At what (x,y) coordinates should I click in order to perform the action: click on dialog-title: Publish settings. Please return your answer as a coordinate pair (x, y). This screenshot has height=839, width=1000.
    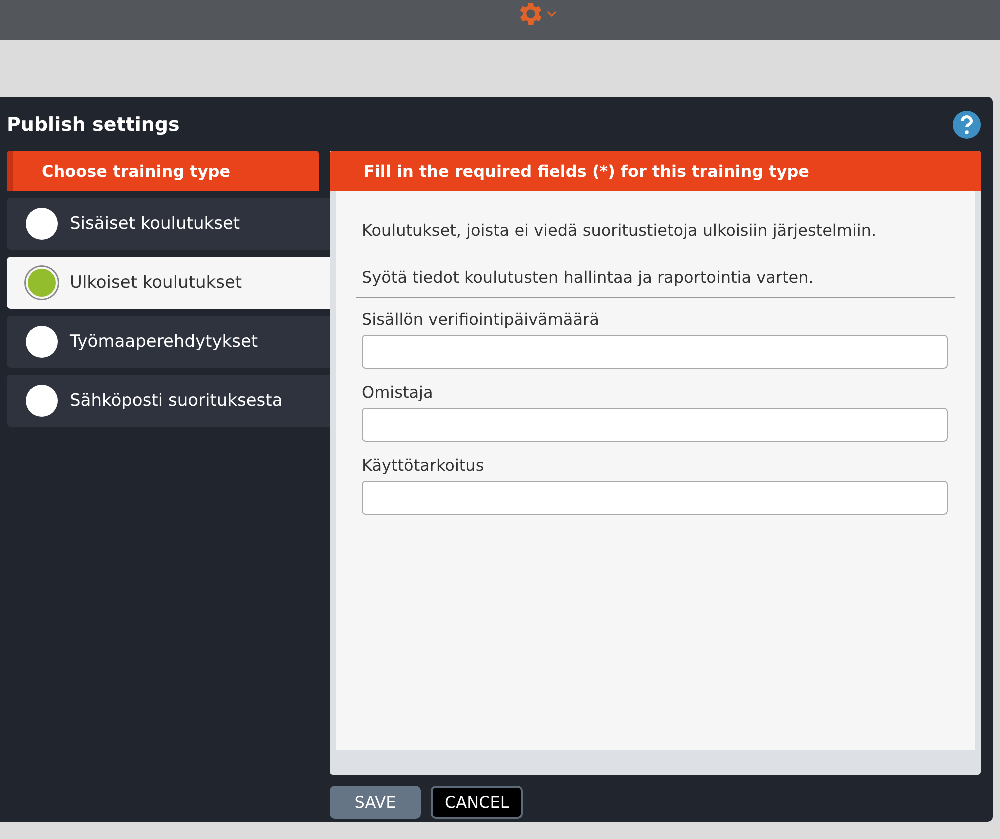
    Looking at the image, I should click on (93, 125).